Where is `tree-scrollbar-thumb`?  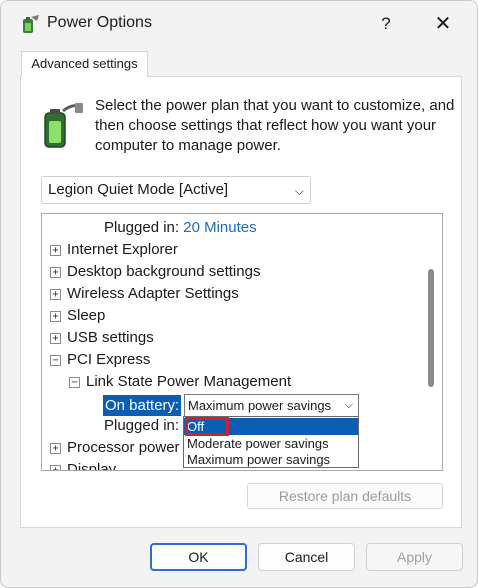 tree-scrollbar-thumb is located at coordinates (431, 328).